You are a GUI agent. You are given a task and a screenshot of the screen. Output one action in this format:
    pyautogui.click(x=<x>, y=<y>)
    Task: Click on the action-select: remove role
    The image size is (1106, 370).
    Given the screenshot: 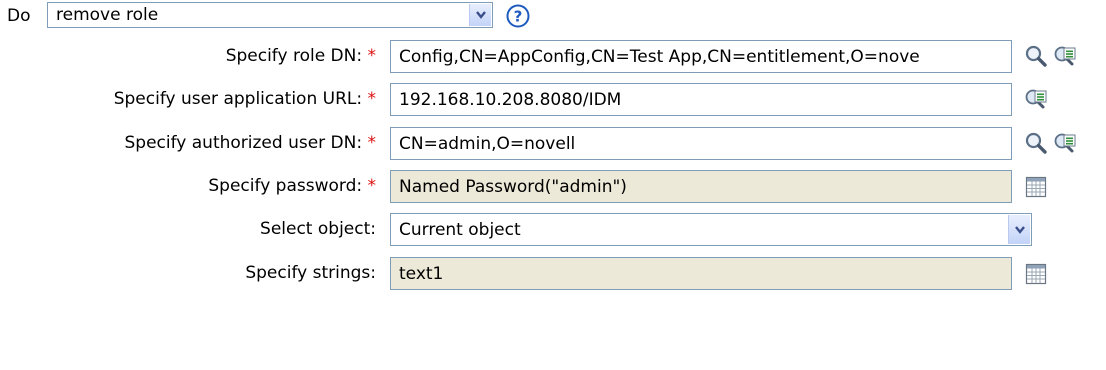 What is the action you would take?
    pyautogui.click(x=270, y=15)
    